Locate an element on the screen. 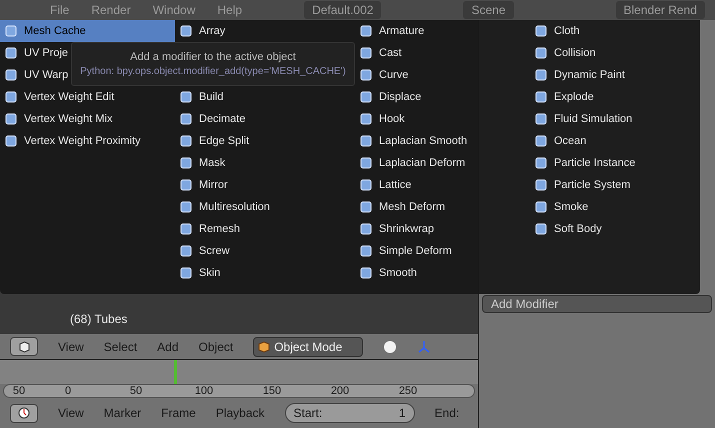 The height and width of the screenshot is (428, 715). object-label: (68) Tubes is located at coordinates (99, 319).